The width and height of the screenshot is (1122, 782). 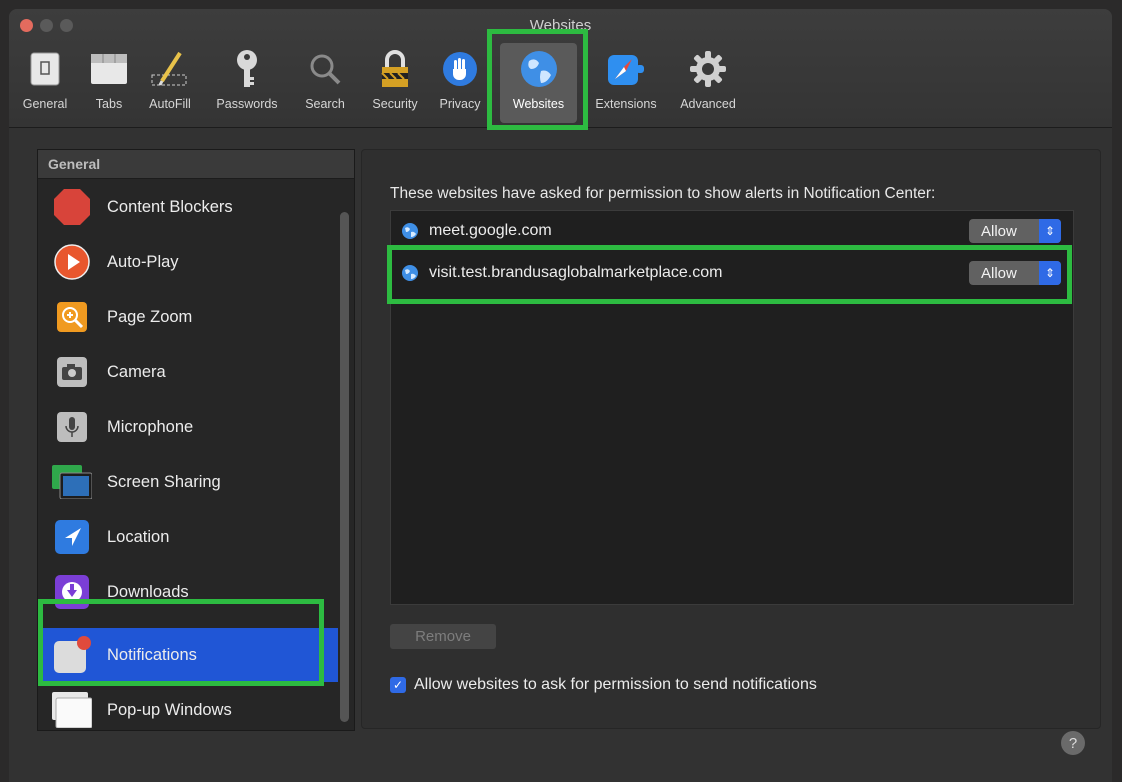 What do you see at coordinates (325, 69) in the screenshot?
I see `search-icon` at bounding box center [325, 69].